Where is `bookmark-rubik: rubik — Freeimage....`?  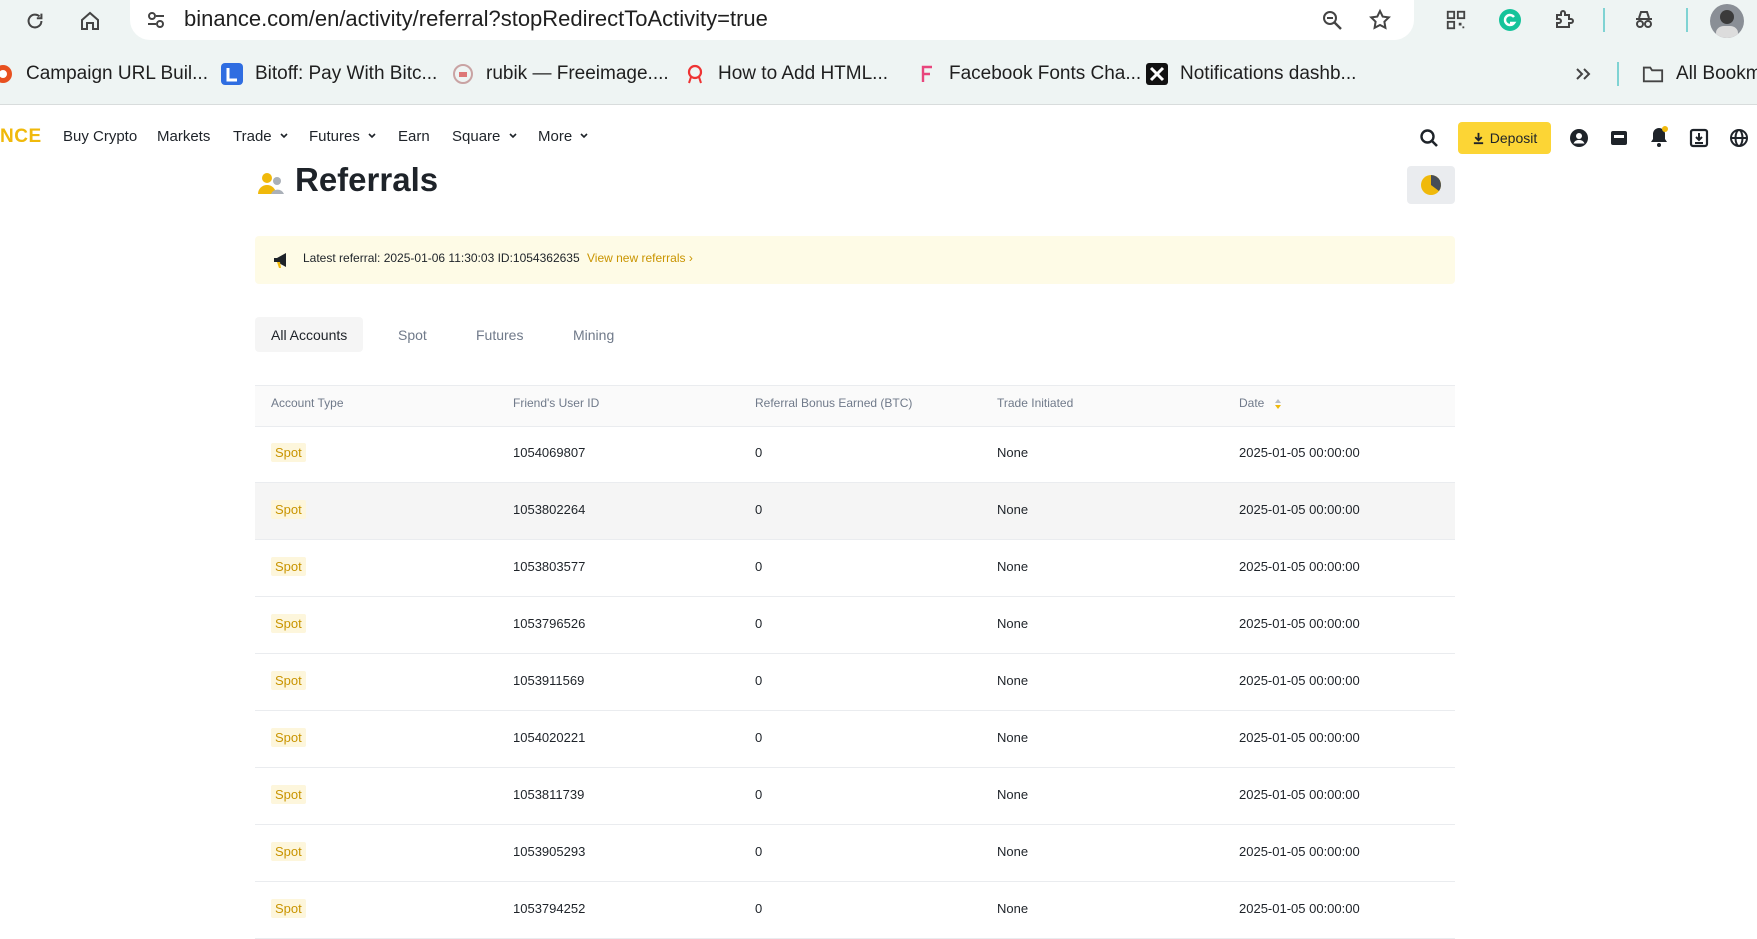 bookmark-rubik: rubik — Freeimage.... is located at coordinates (560, 74).